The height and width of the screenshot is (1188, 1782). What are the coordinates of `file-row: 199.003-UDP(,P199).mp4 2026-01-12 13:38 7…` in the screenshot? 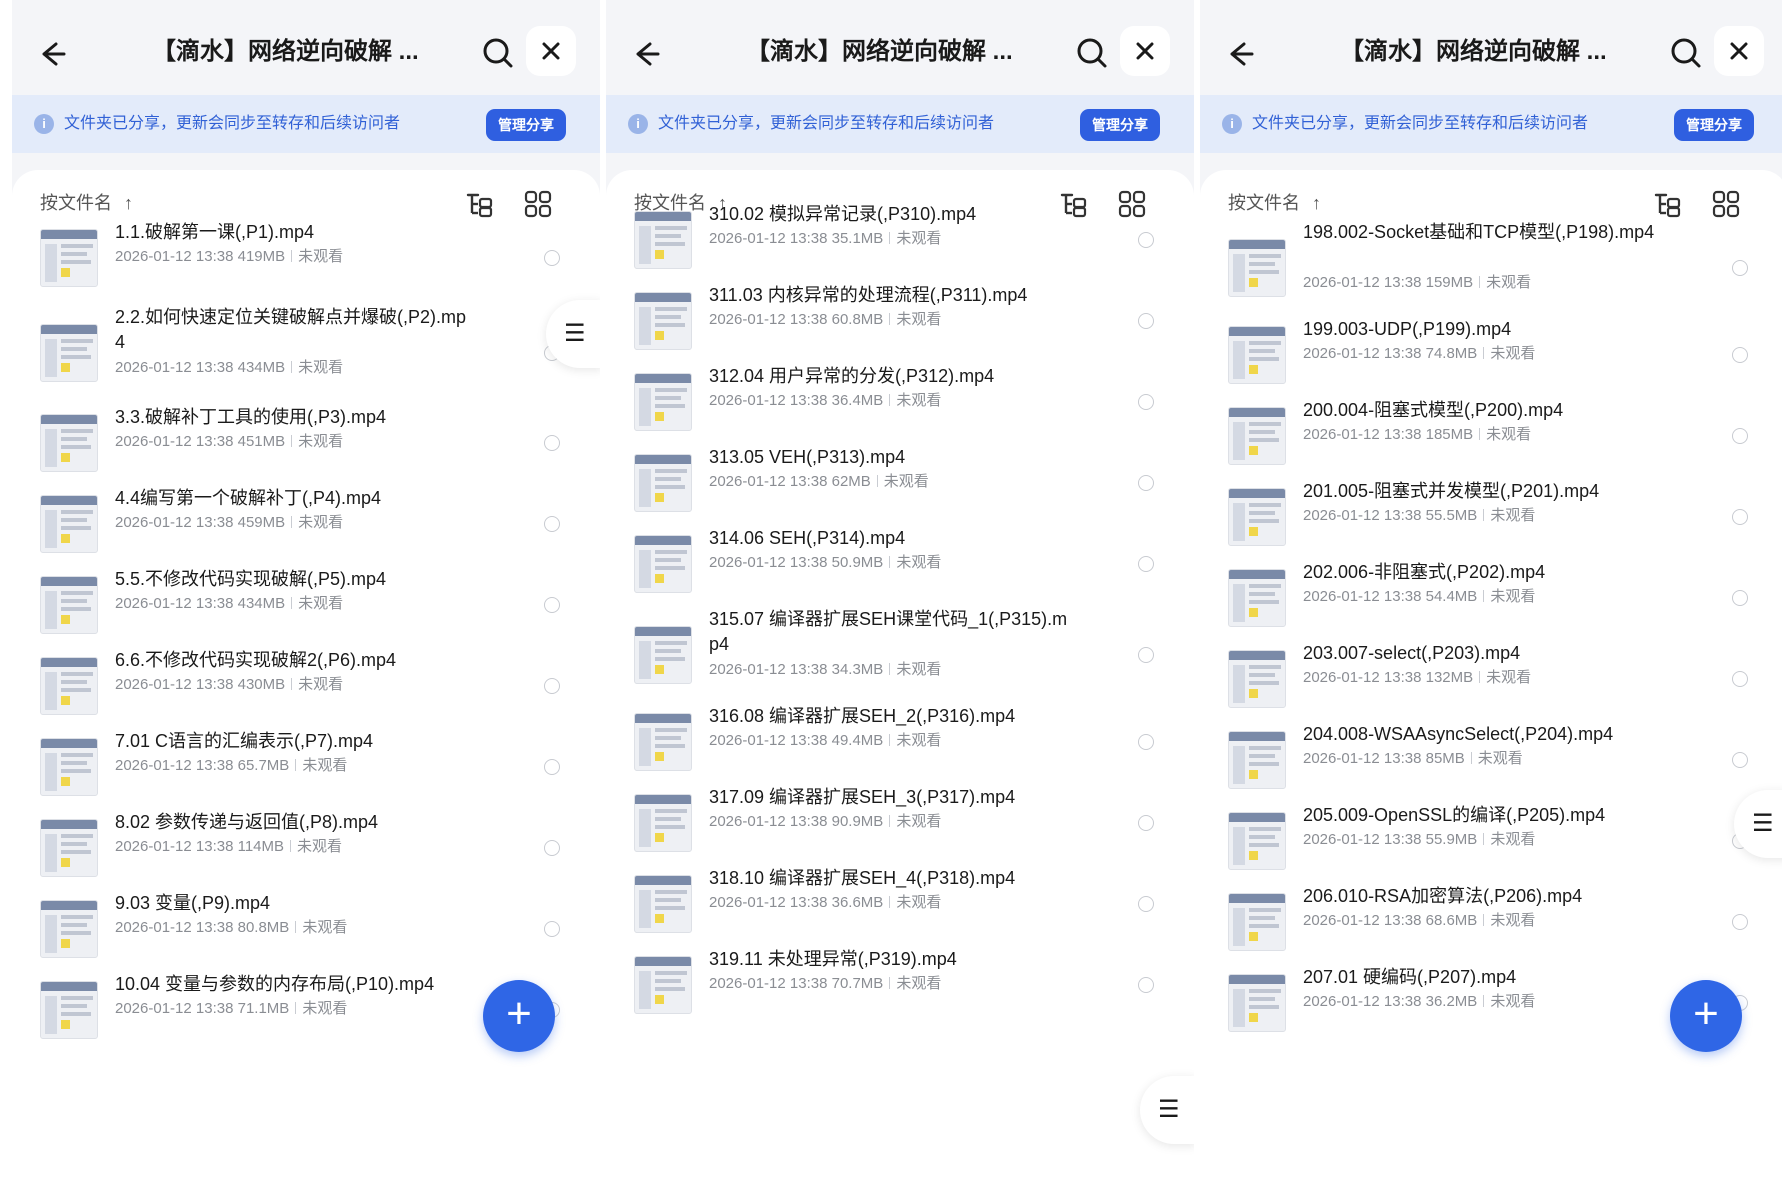 It's located at (1491, 355).